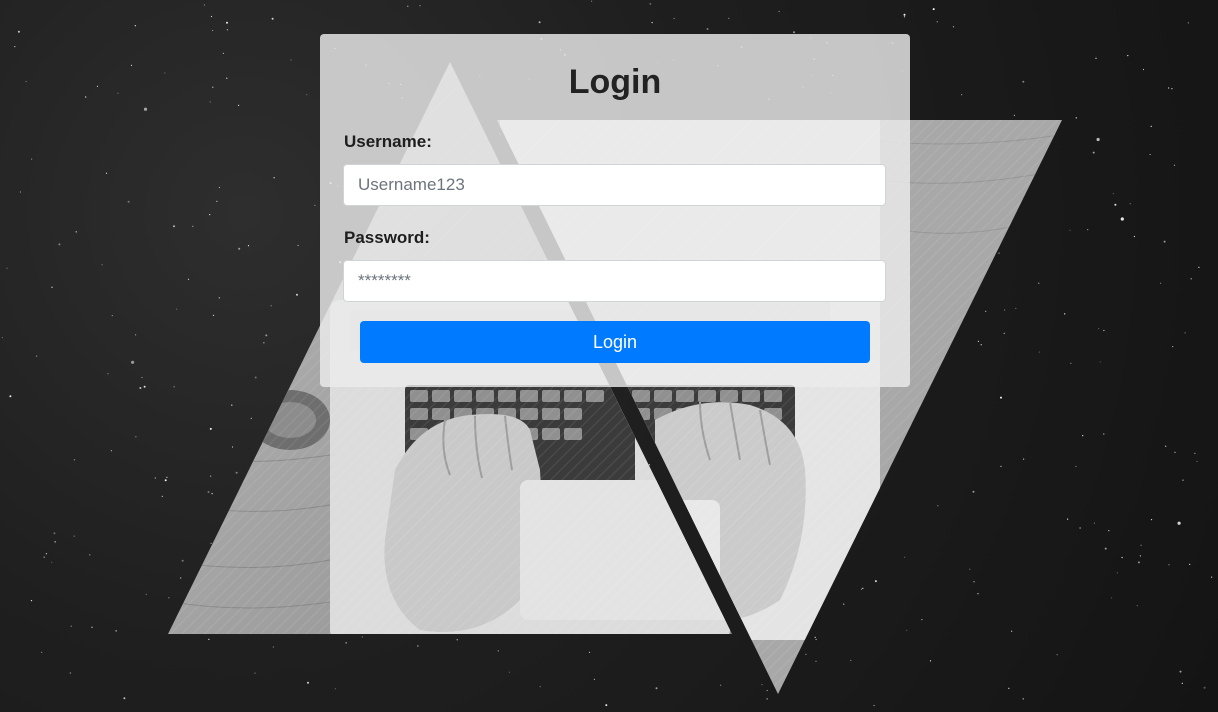 The image size is (1218, 712). I want to click on login-title: Login, so click(615, 82).